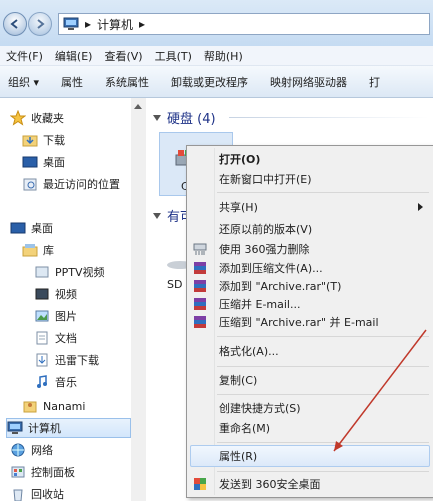  I want to click on back-arrow-icon, so click(14, 24).